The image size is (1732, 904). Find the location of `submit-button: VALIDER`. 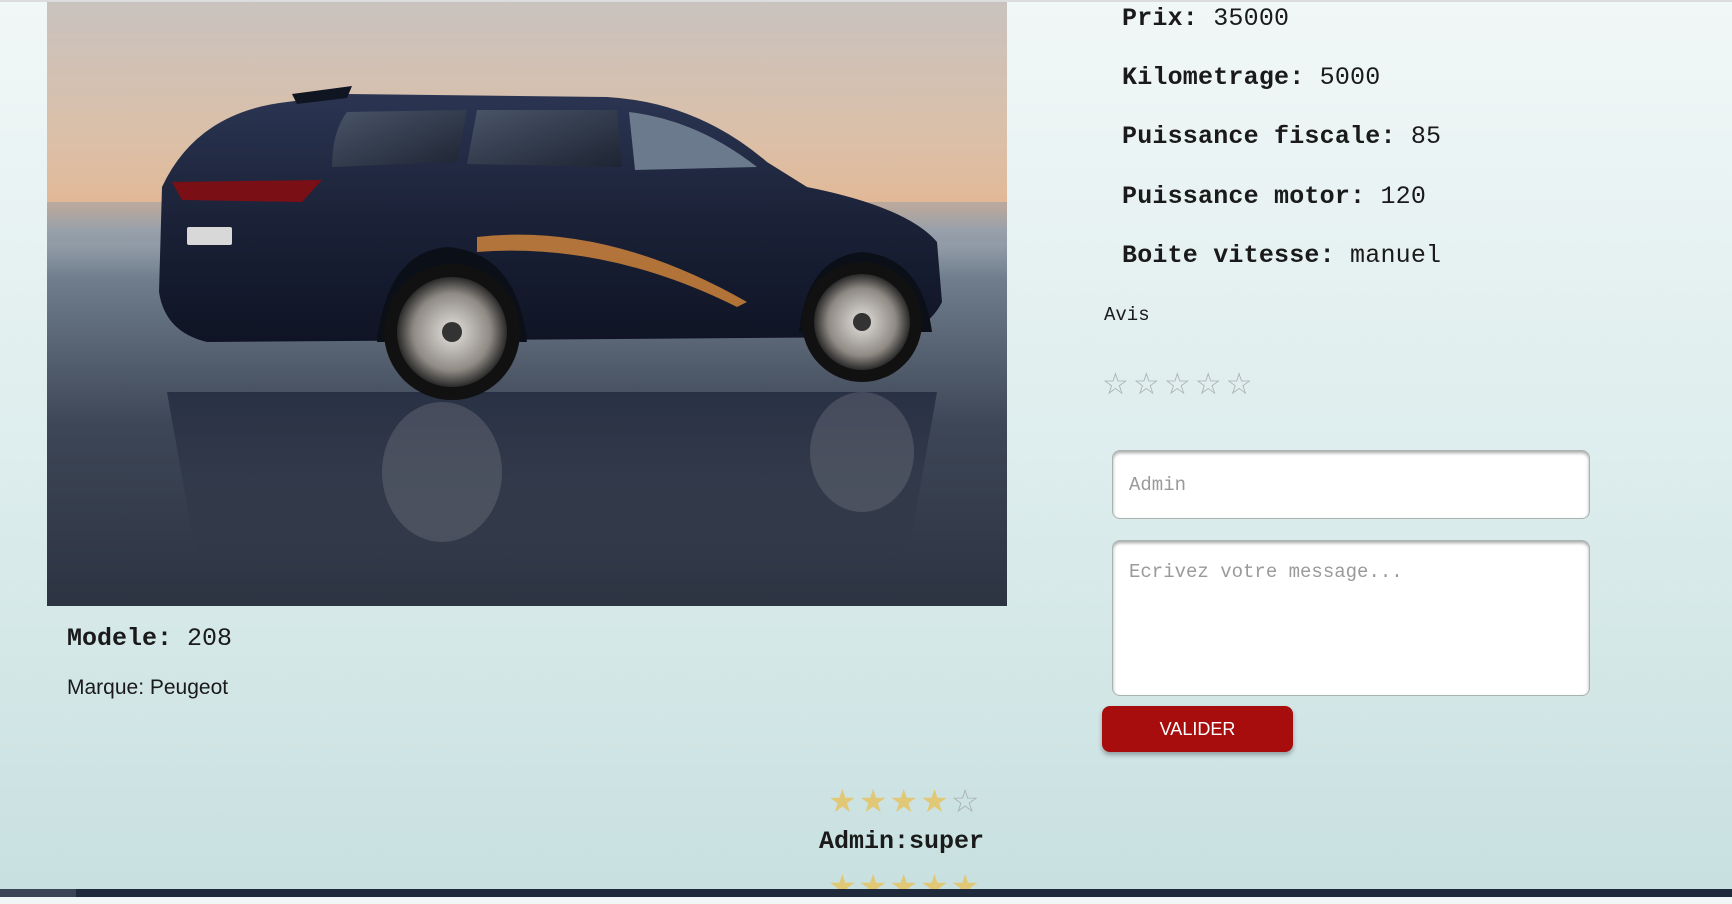

submit-button: VALIDER is located at coordinates (1197, 729).